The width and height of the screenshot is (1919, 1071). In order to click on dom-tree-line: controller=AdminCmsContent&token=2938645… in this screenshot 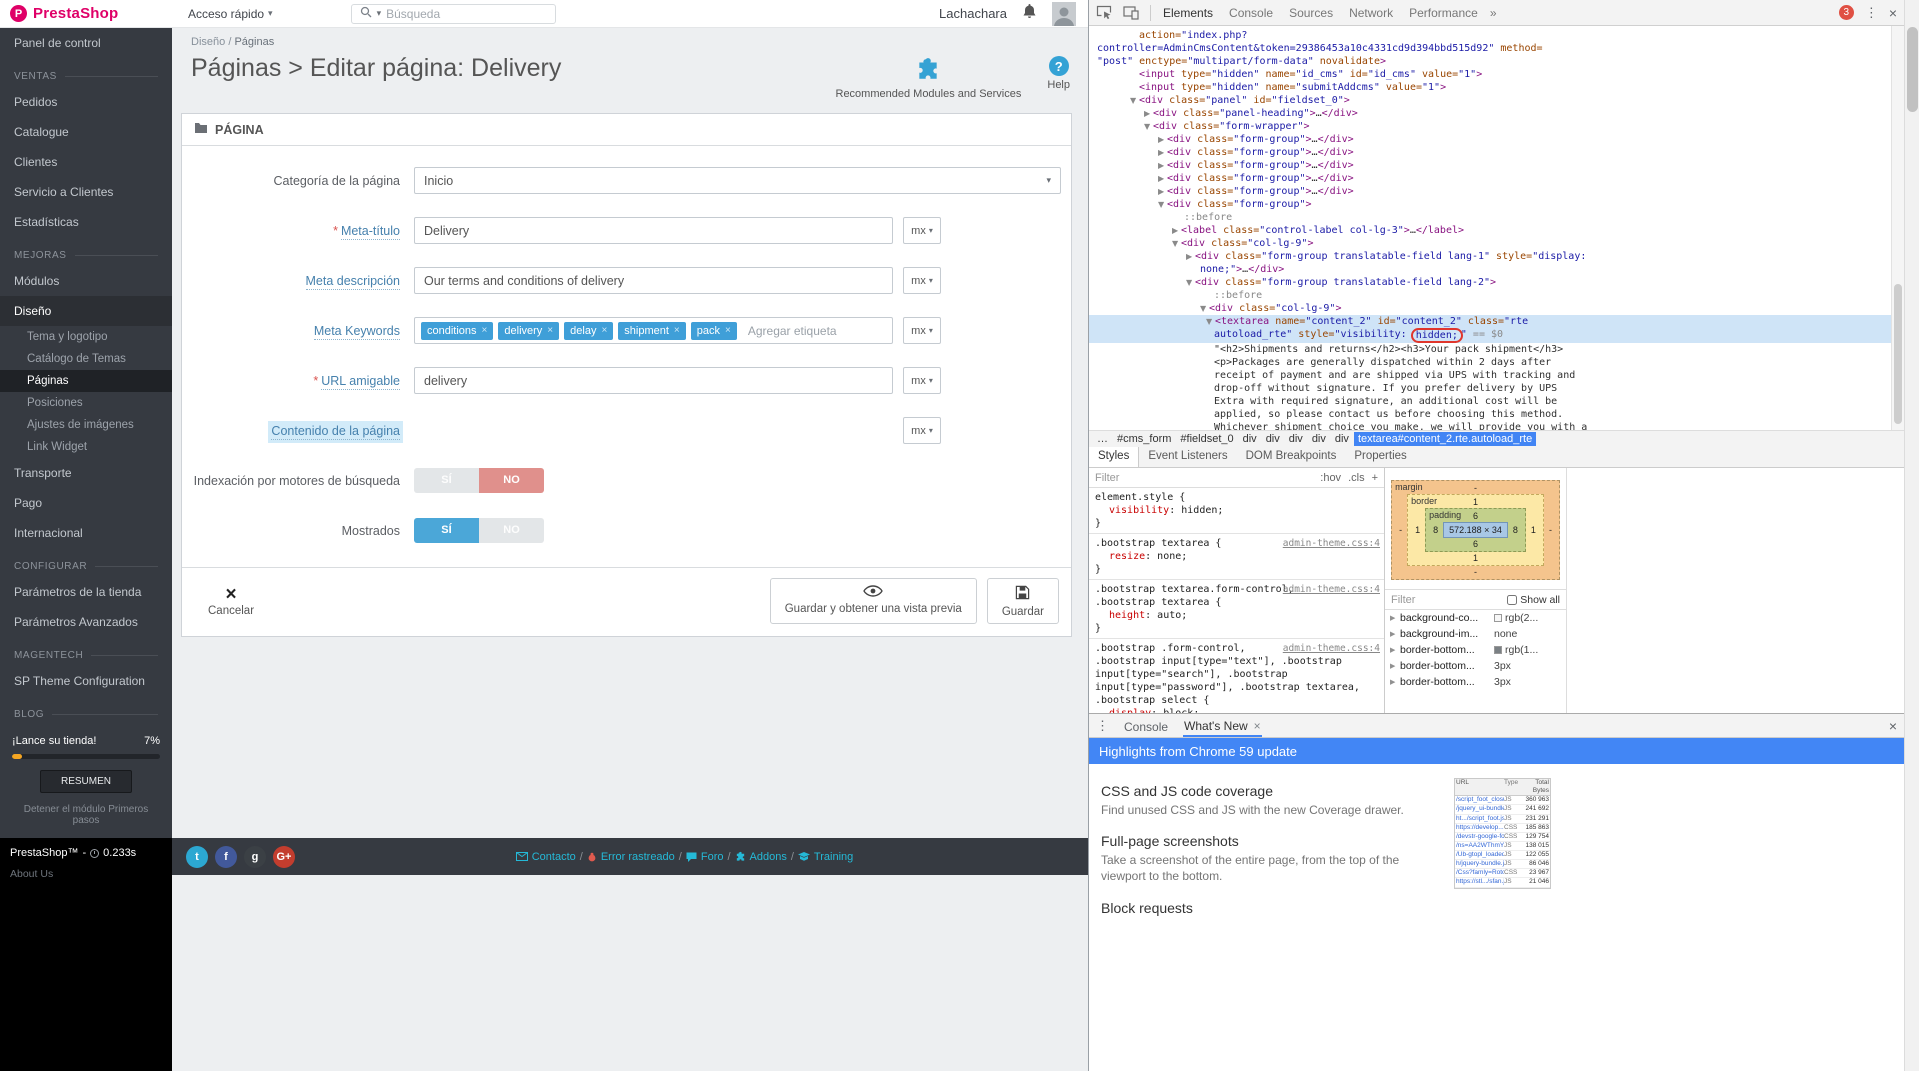, I will do `click(1496, 48)`.